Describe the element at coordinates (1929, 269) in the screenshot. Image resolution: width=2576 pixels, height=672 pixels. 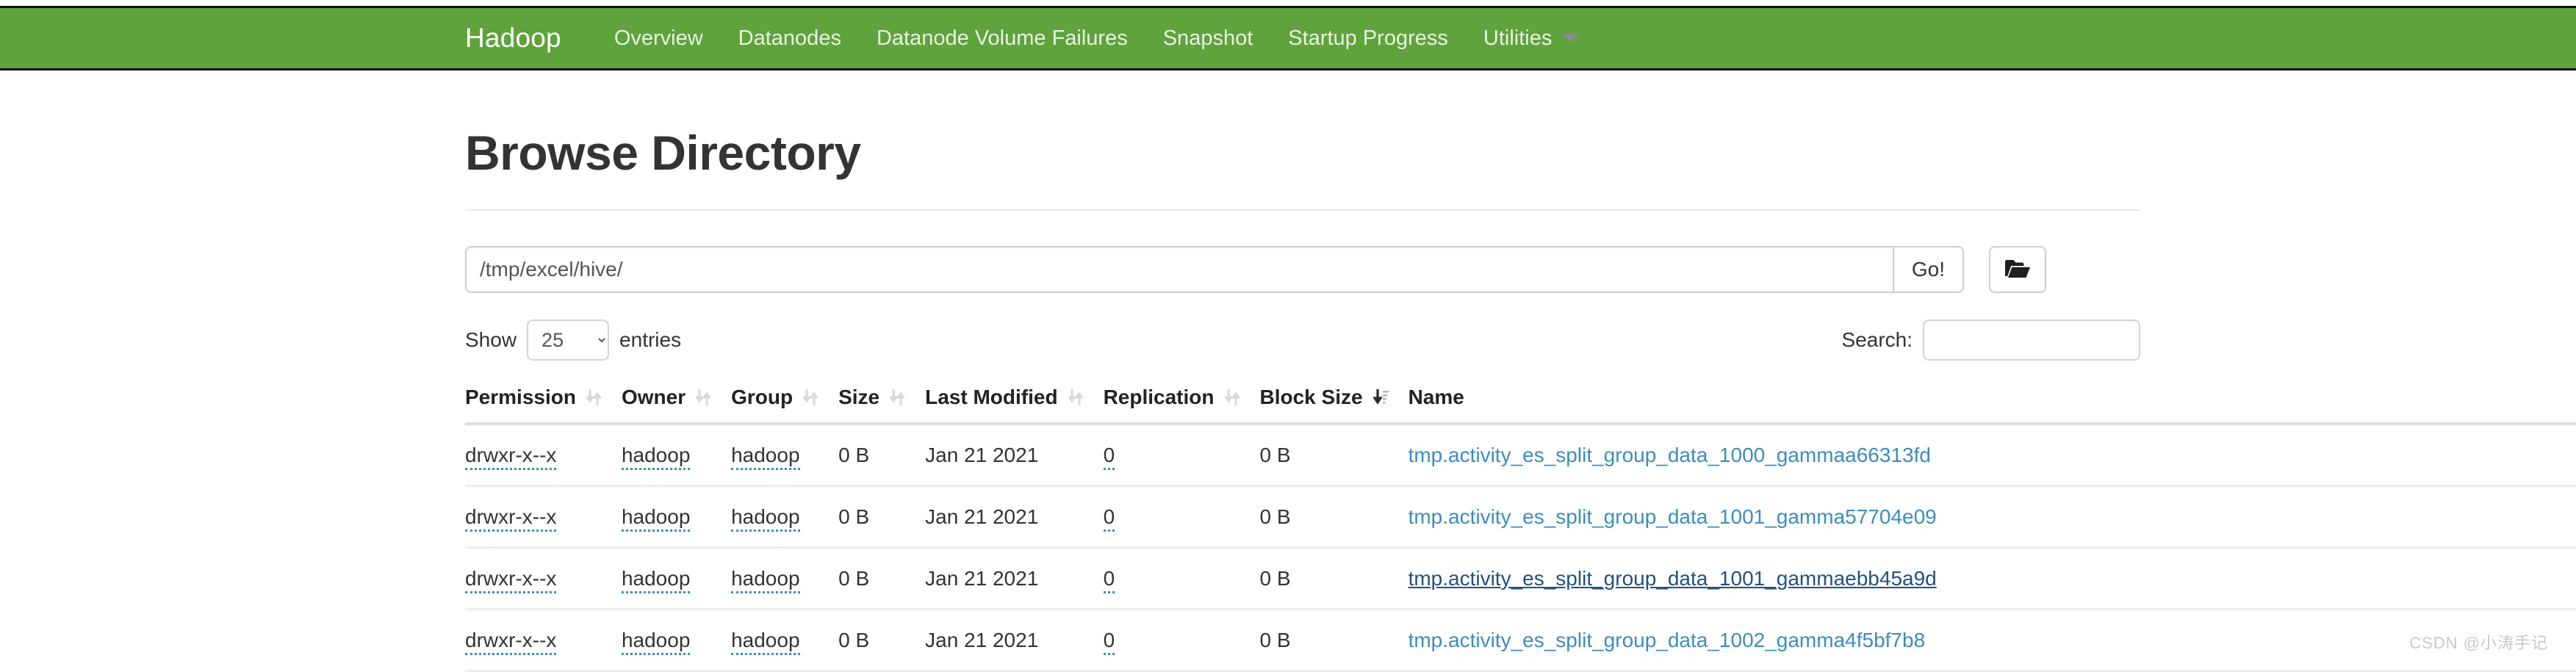
I see `go-button: Go!` at that location.